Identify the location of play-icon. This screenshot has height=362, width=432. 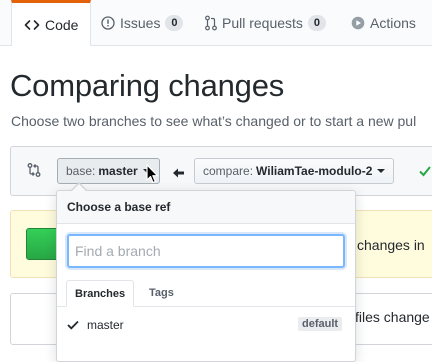
(358, 23).